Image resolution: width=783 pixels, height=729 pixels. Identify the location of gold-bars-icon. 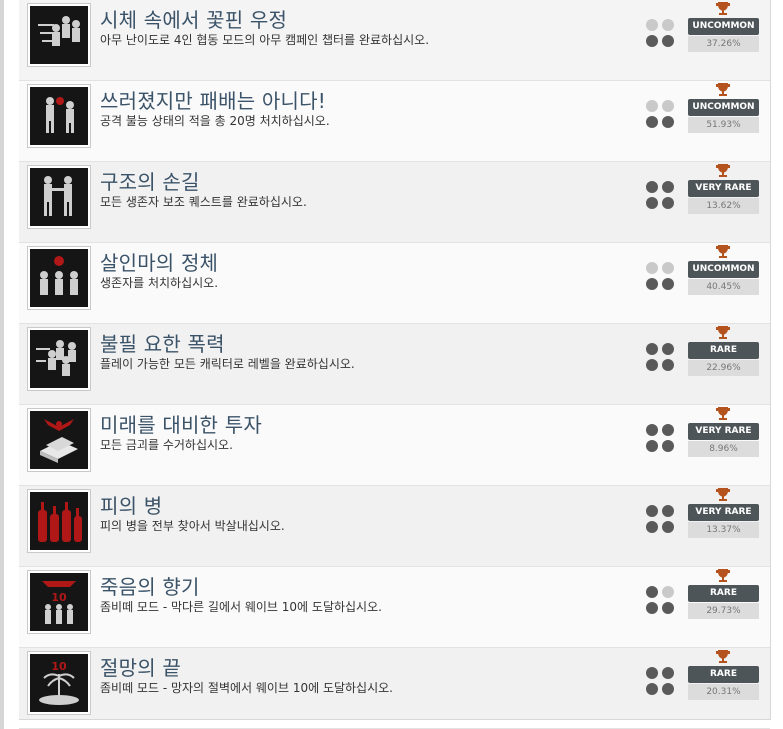
(59, 440).